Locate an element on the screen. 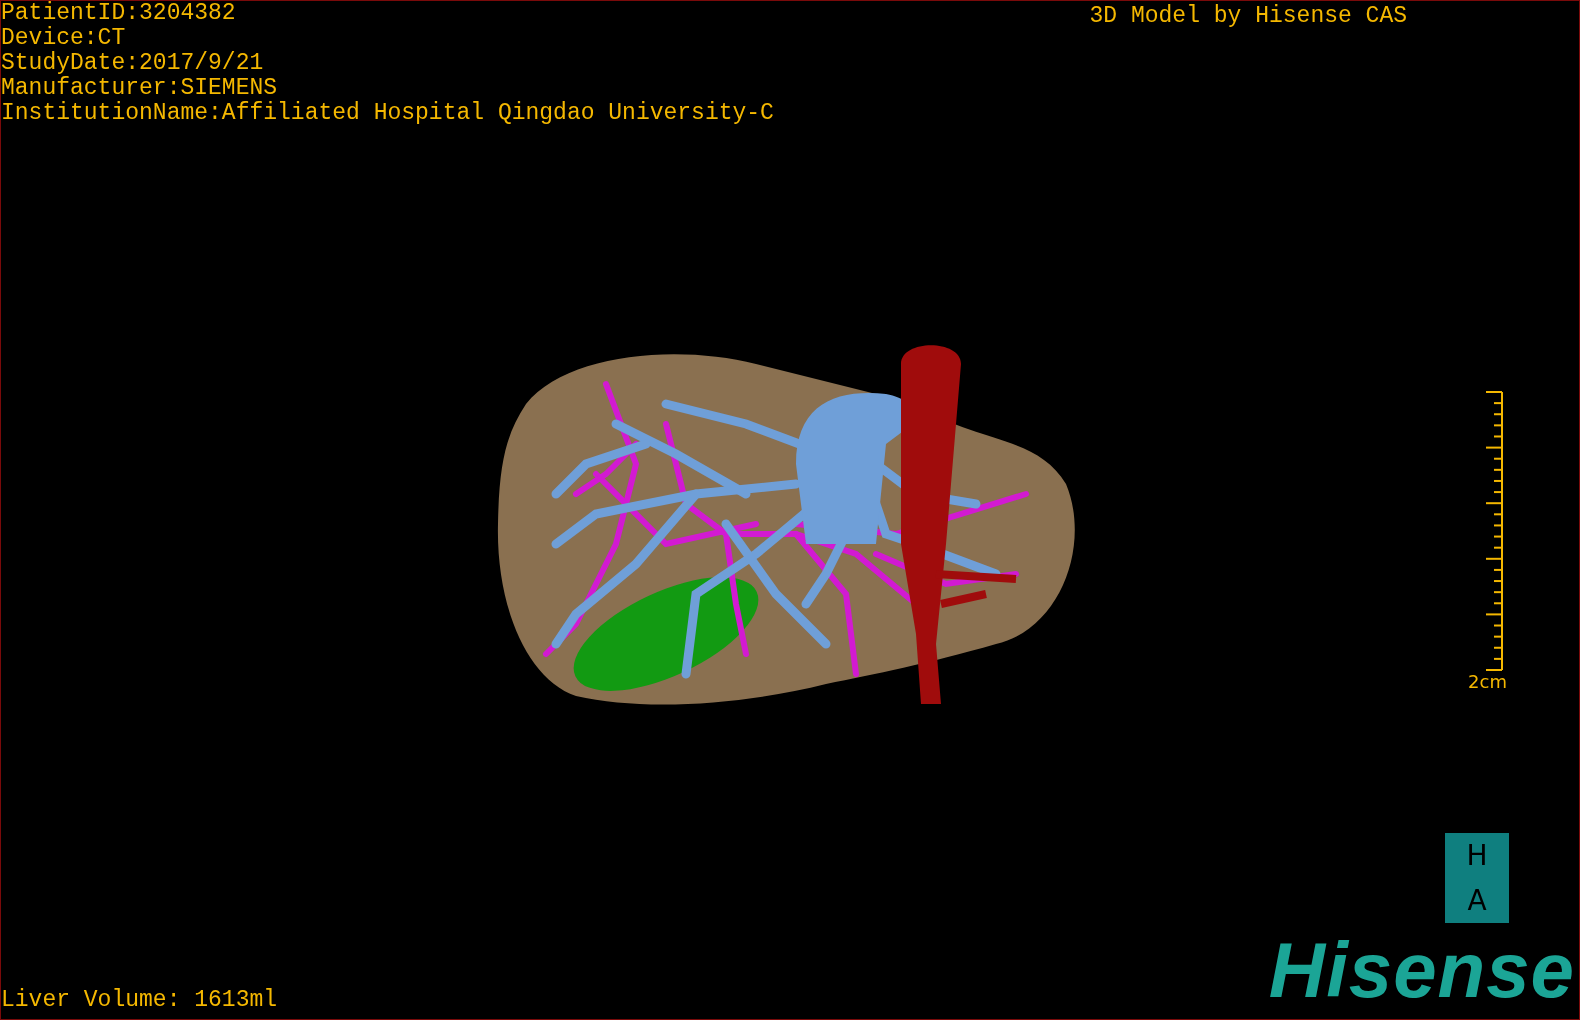 This screenshot has height=1020, width=1580. logo-wordmark: Hisense is located at coordinates (1421, 970).